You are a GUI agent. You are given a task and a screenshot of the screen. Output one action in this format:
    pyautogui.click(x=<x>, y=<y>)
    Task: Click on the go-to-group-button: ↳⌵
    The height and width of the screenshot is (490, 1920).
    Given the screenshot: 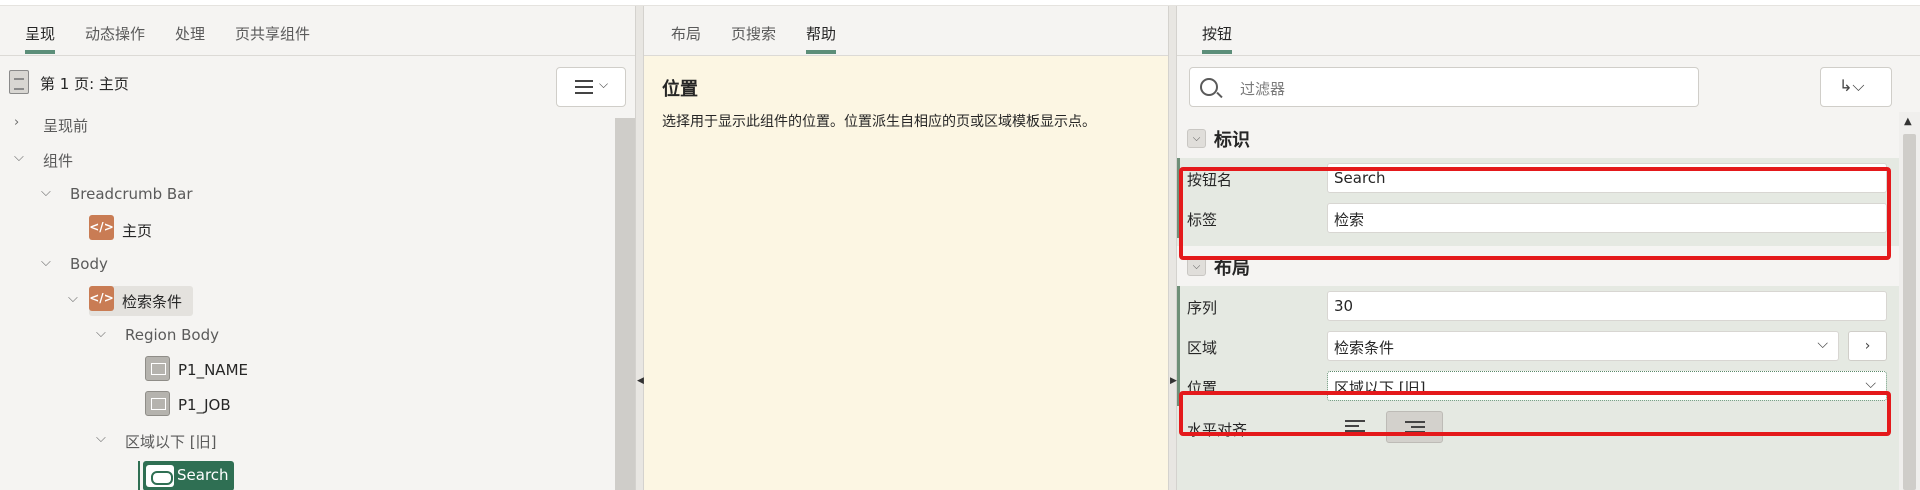 What is the action you would take?
    pyautogui.click(x=1856, y=87)
    